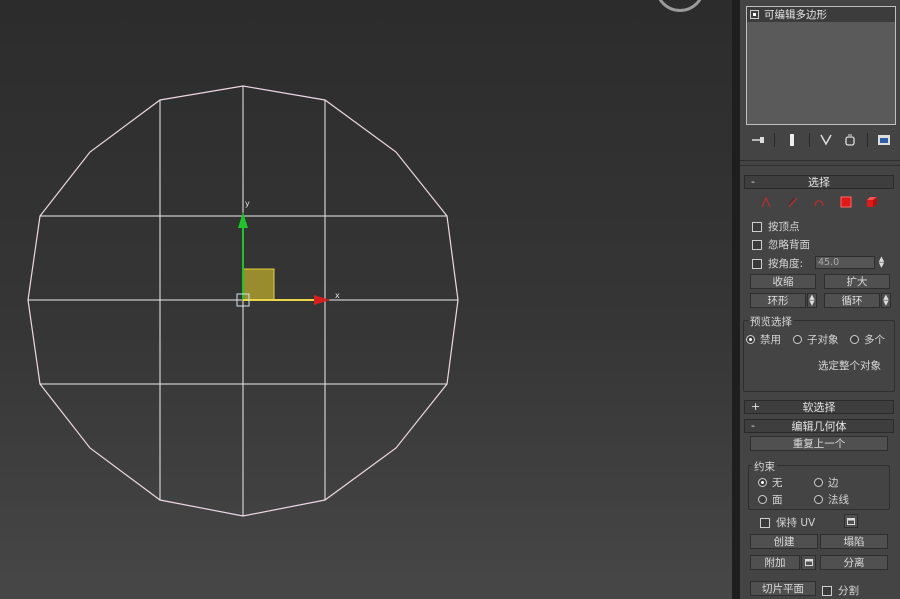  I want to click on create-button: 创建, so click(784, 541).